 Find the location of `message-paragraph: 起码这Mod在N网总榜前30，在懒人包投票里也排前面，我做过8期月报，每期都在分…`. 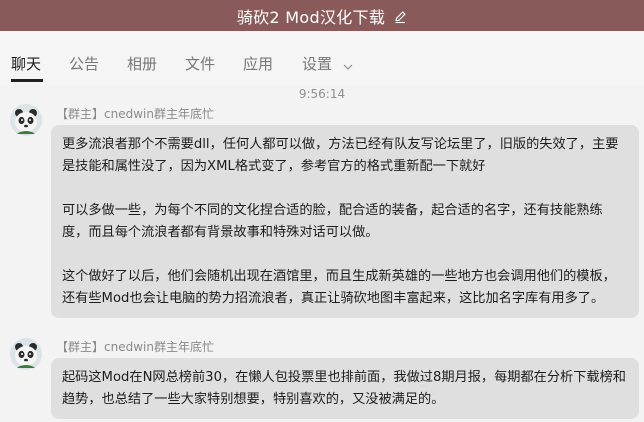

message-paragraph: 起码这Mod在N网总榜前30，在懒人包投票里也排前面，我做过8期月报，每期都在分… is located at coordinates (344, 388).